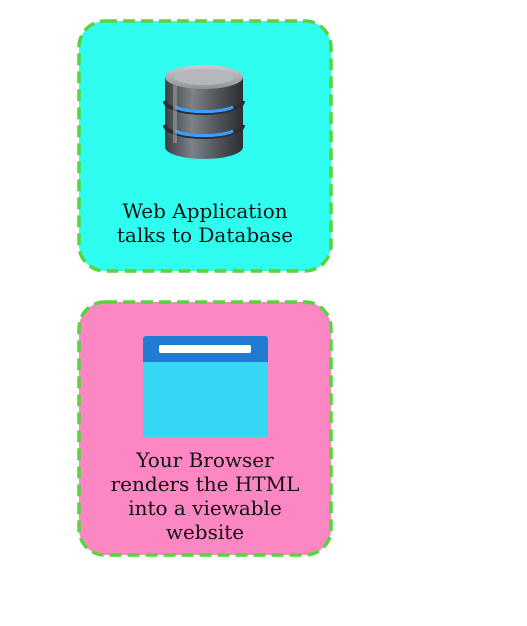 Image resolution: width=527 pixels, height=626 pixels. Describe the element at coordinates (204, 112) in the screenshot. I see `database-icon` at that location.